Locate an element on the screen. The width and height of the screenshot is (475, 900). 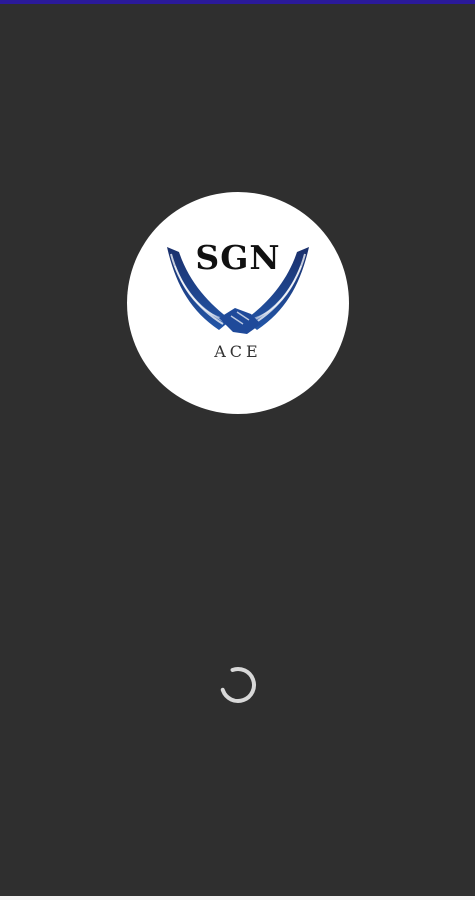
brand-subtitle: ACE is located at coordinates (238, 351).